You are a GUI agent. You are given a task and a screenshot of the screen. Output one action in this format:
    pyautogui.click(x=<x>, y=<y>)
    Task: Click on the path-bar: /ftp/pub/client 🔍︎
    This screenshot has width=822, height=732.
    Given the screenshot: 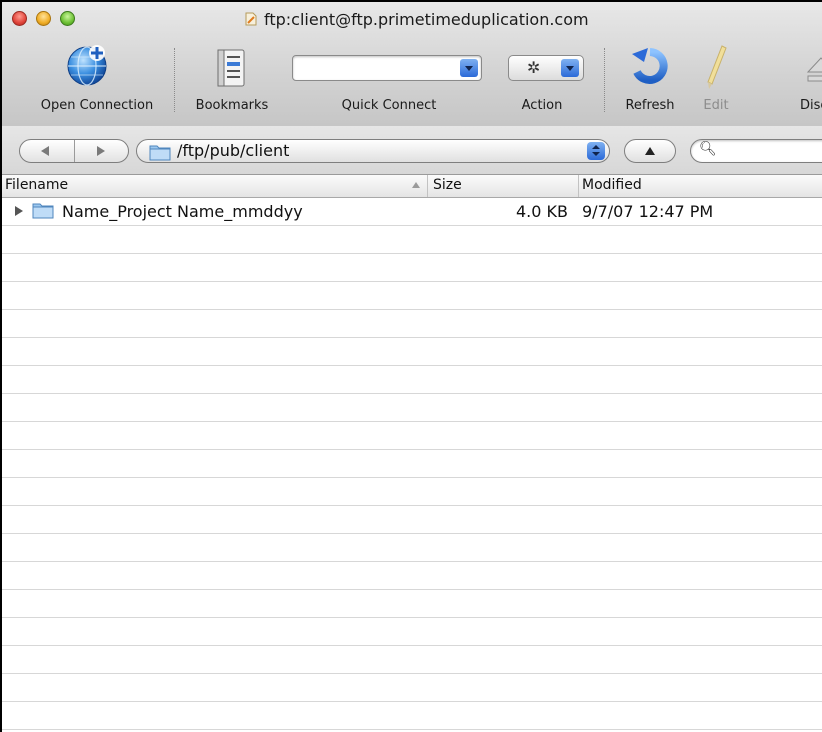 What is the action you would take?
    pyautogui.click(x=412, y=150)
    